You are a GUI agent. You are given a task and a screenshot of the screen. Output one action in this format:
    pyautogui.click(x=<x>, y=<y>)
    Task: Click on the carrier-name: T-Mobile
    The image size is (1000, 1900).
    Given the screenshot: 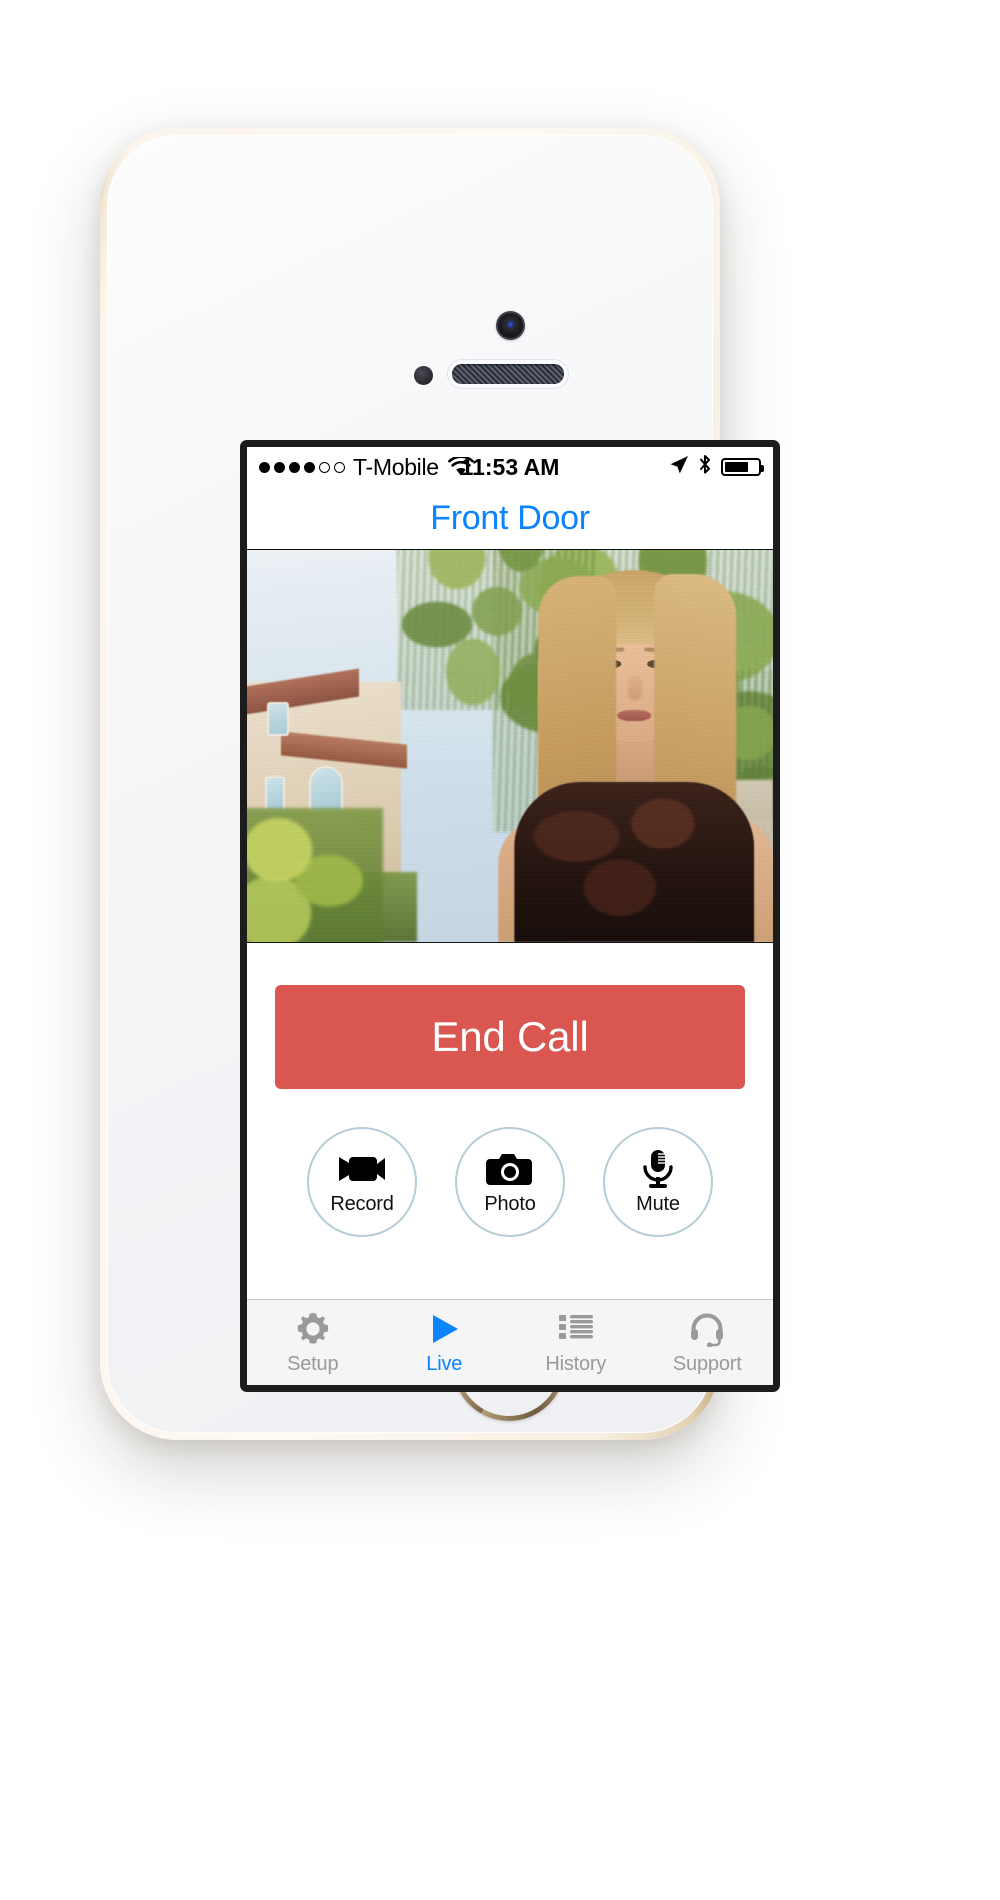 What is the action you would take?
    pyautogui.click(x=396, y=466)
    